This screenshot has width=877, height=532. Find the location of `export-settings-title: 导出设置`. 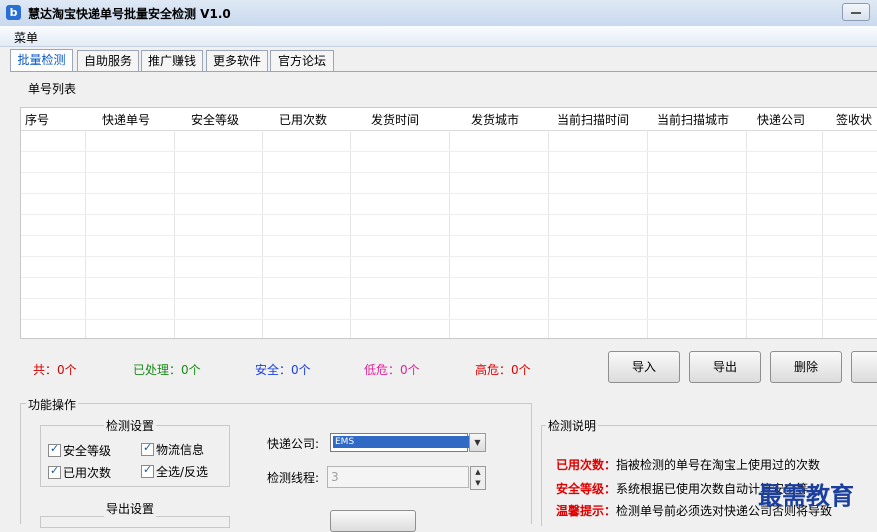

export-settings-title: 导出设置 is located at coordinates (130, 508).